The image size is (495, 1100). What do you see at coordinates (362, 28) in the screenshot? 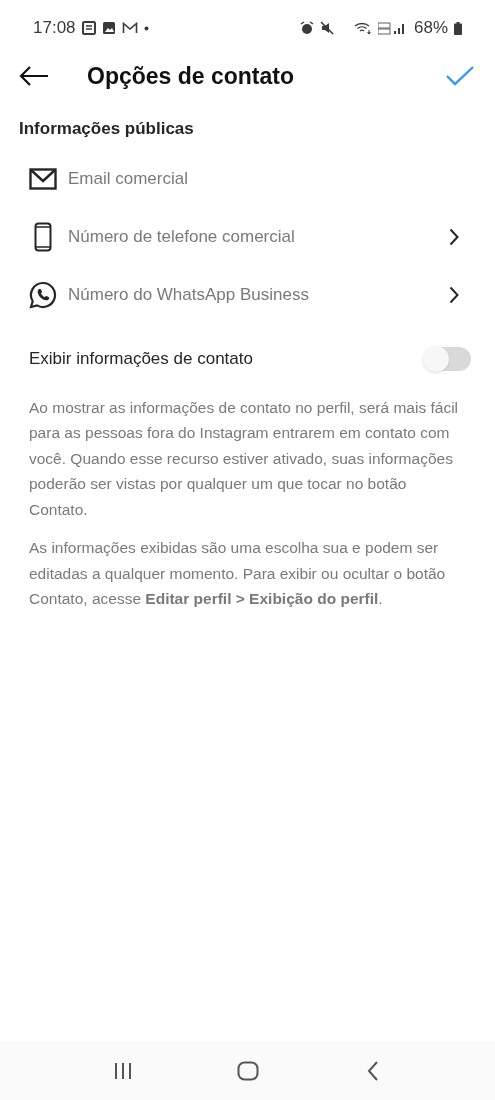
I see `wifi-icon` at bounding box center [362, 28].